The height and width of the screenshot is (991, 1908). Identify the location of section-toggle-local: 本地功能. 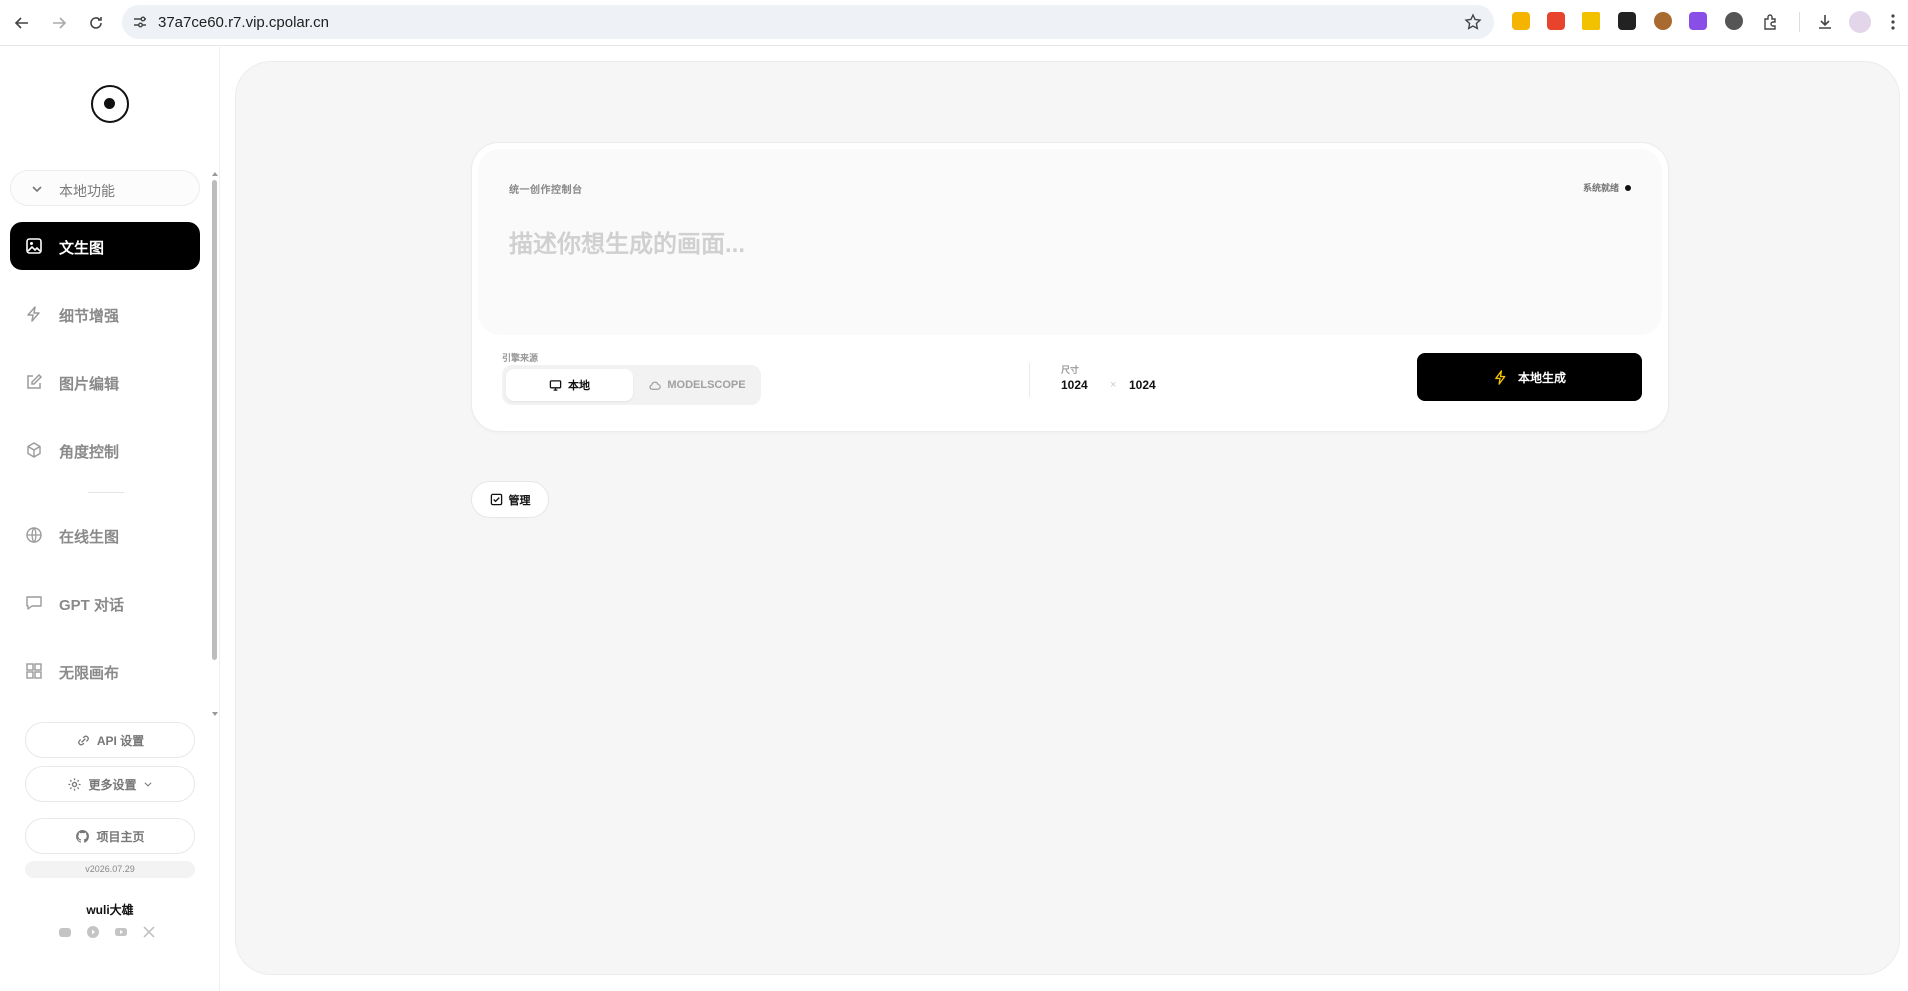
(105, 188).